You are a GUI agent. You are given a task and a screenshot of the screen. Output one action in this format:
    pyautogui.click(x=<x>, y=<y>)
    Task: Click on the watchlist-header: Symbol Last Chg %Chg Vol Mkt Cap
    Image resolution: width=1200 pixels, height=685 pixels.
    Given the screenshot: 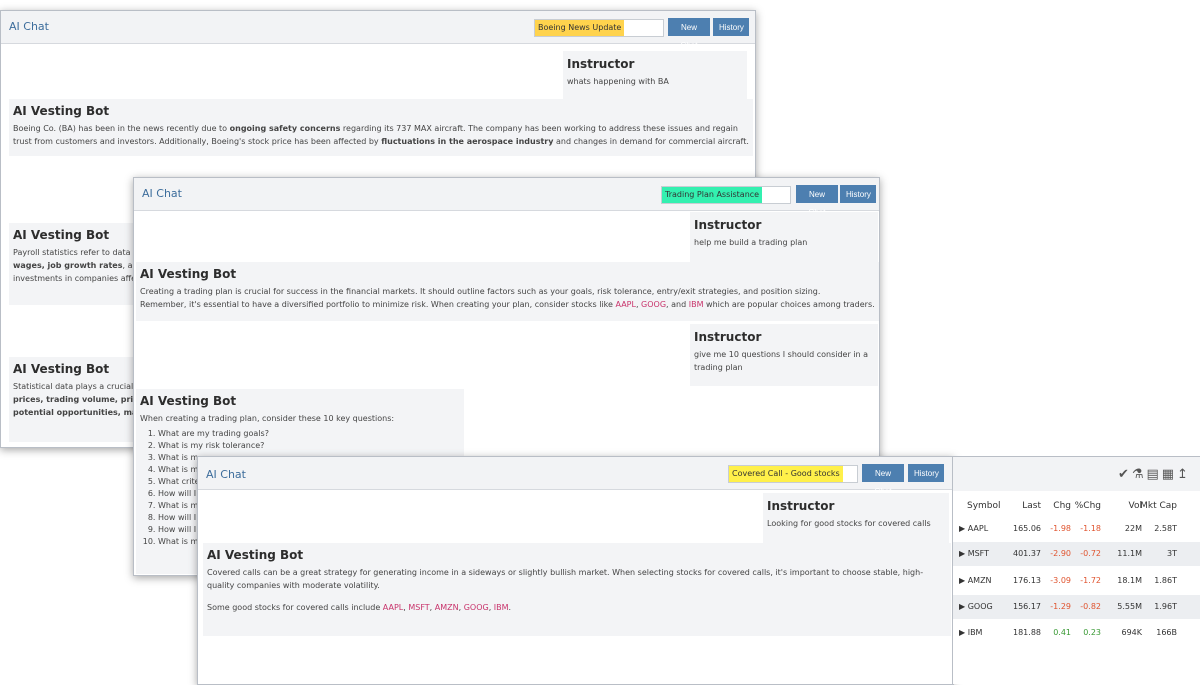 What is the action you would take?
    pyautogui.click(x=1076, y=506)
    